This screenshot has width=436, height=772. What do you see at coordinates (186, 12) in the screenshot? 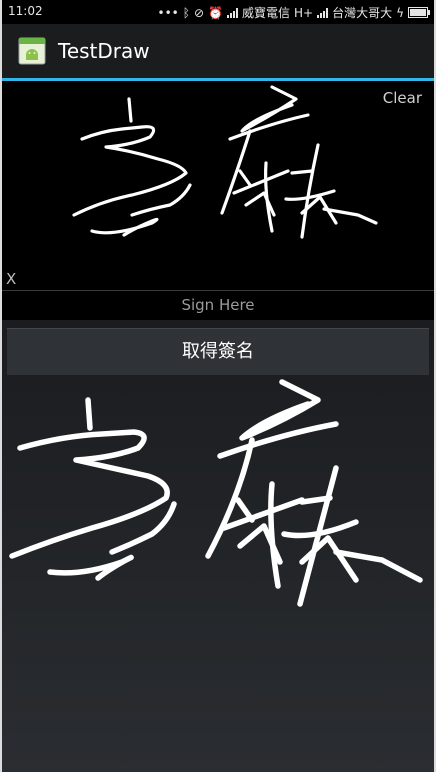
I see `bluetooth-icon: ᛒ` at bounding box center [186, 12].